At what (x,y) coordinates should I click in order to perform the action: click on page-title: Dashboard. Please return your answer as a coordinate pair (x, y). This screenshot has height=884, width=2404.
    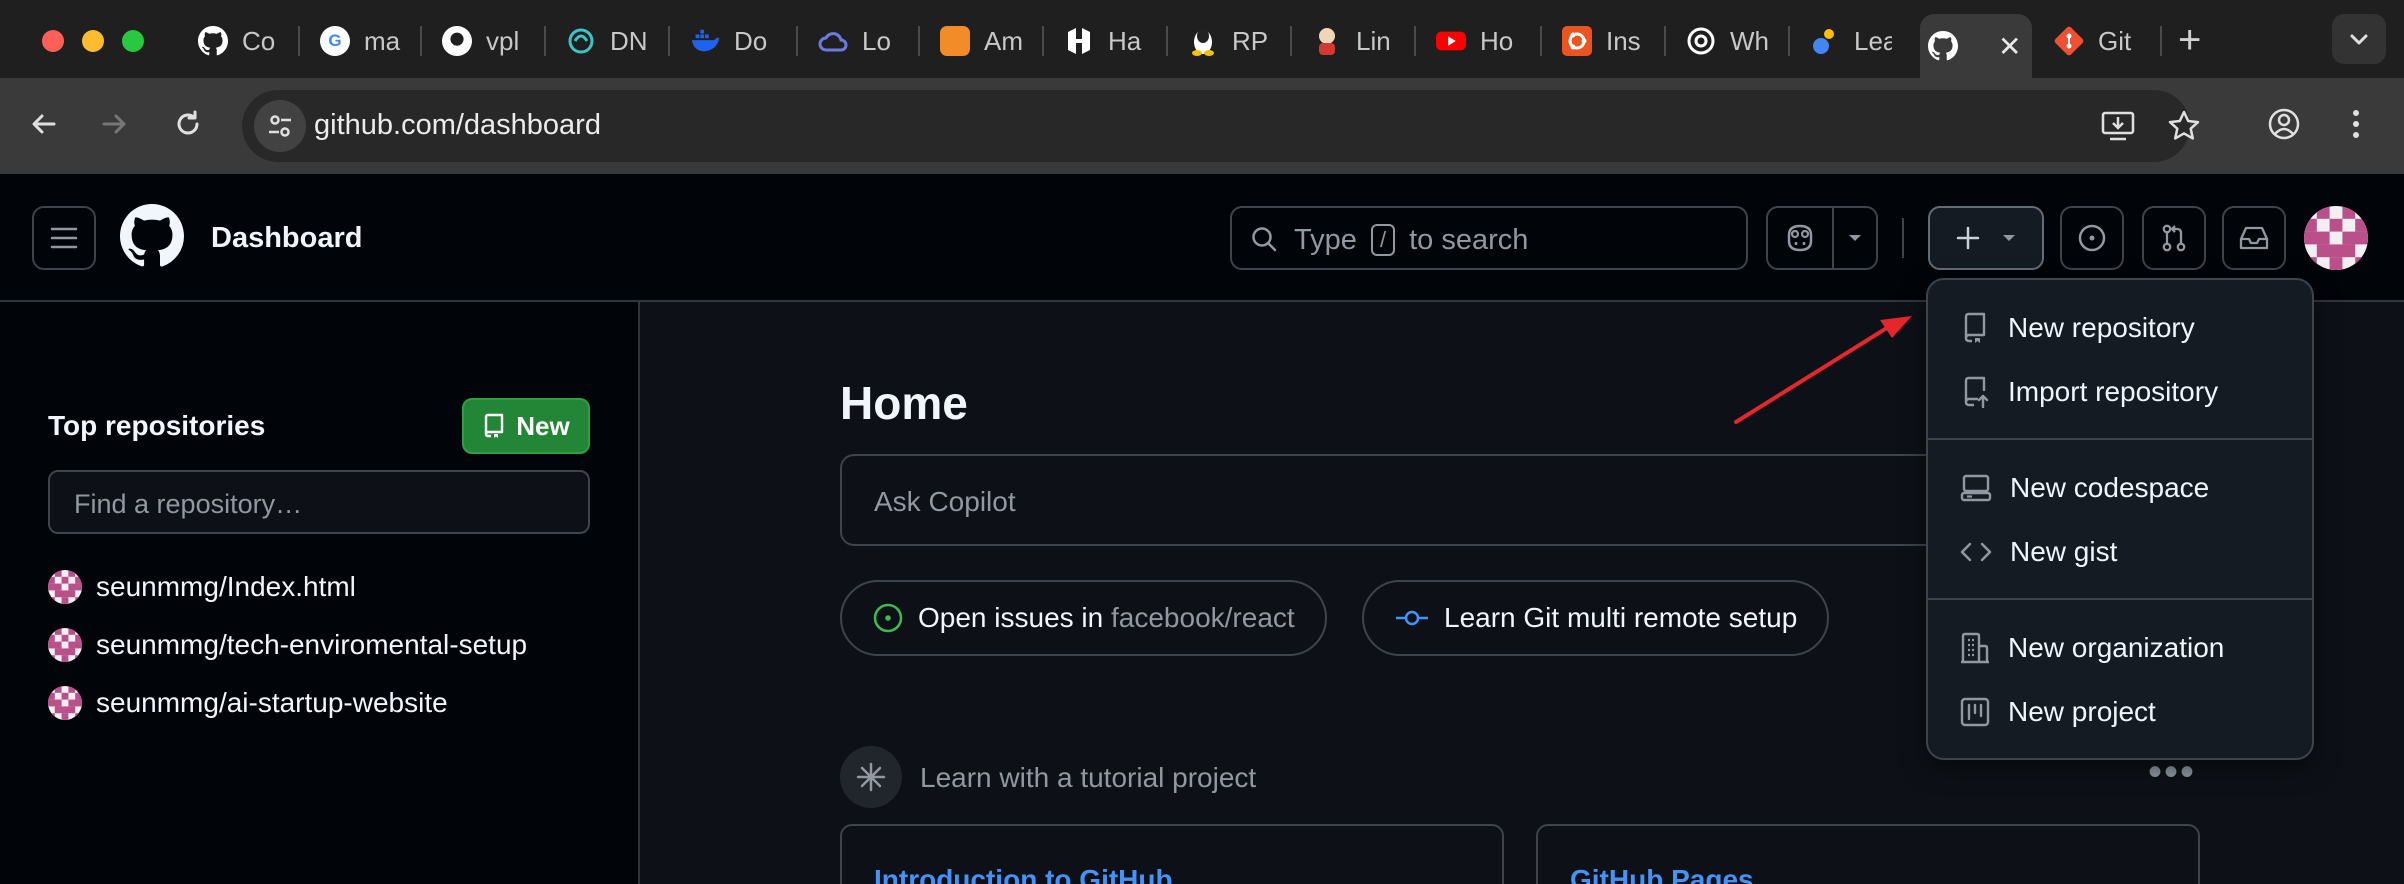
    Looking at the image, I should click on (286, 238).